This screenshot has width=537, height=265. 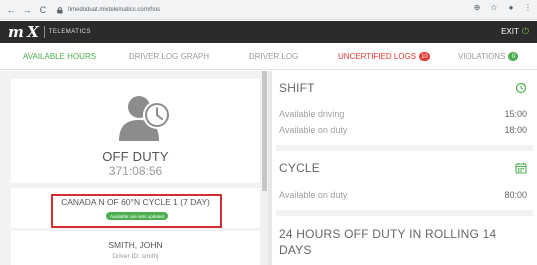 What do you see at coordinates (136, 211) in the screenshot?
I see `cycle-highlight-box` at bounding box center [136, 211].